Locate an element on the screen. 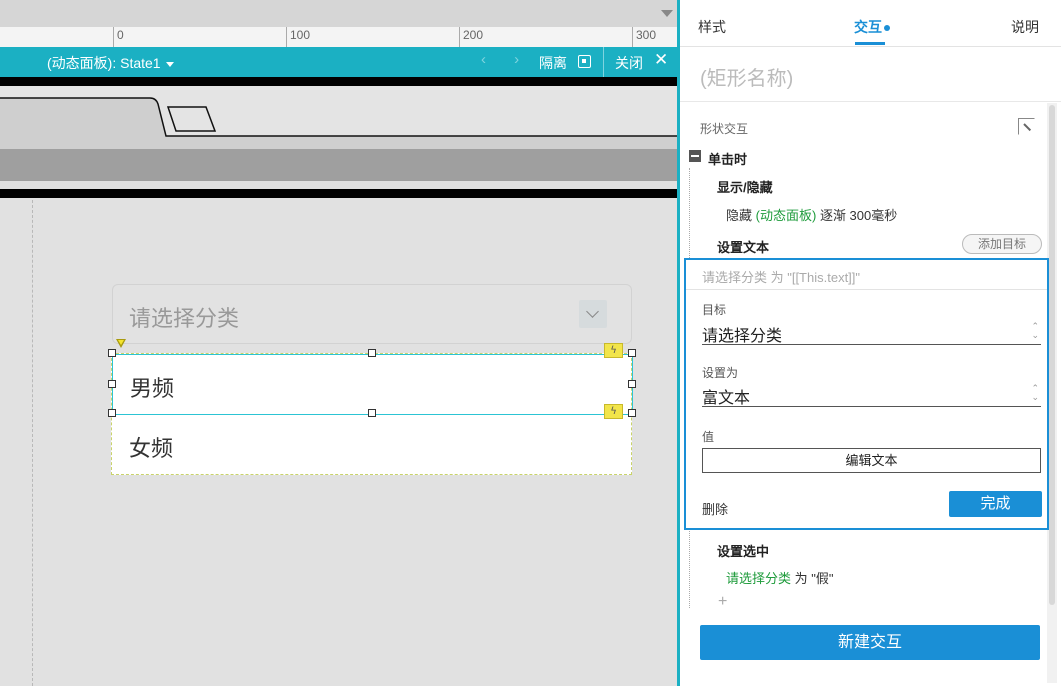  action-set-selected-title: 设置选中 is located at coordinates (743, 550).